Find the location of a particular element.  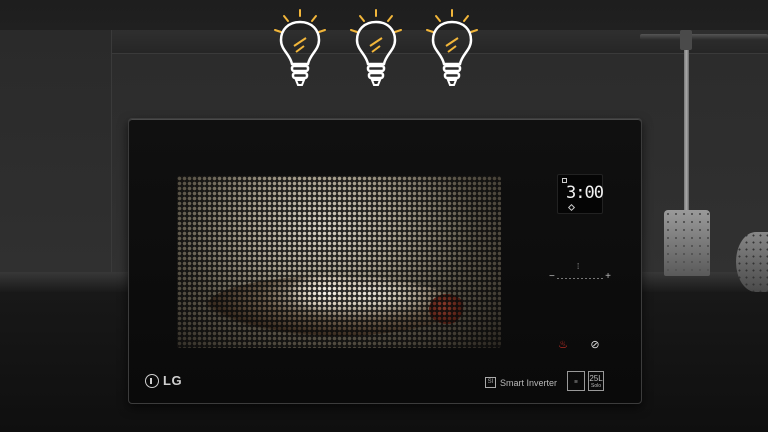

lg-logo-icon is located at coordinates (152, 380).